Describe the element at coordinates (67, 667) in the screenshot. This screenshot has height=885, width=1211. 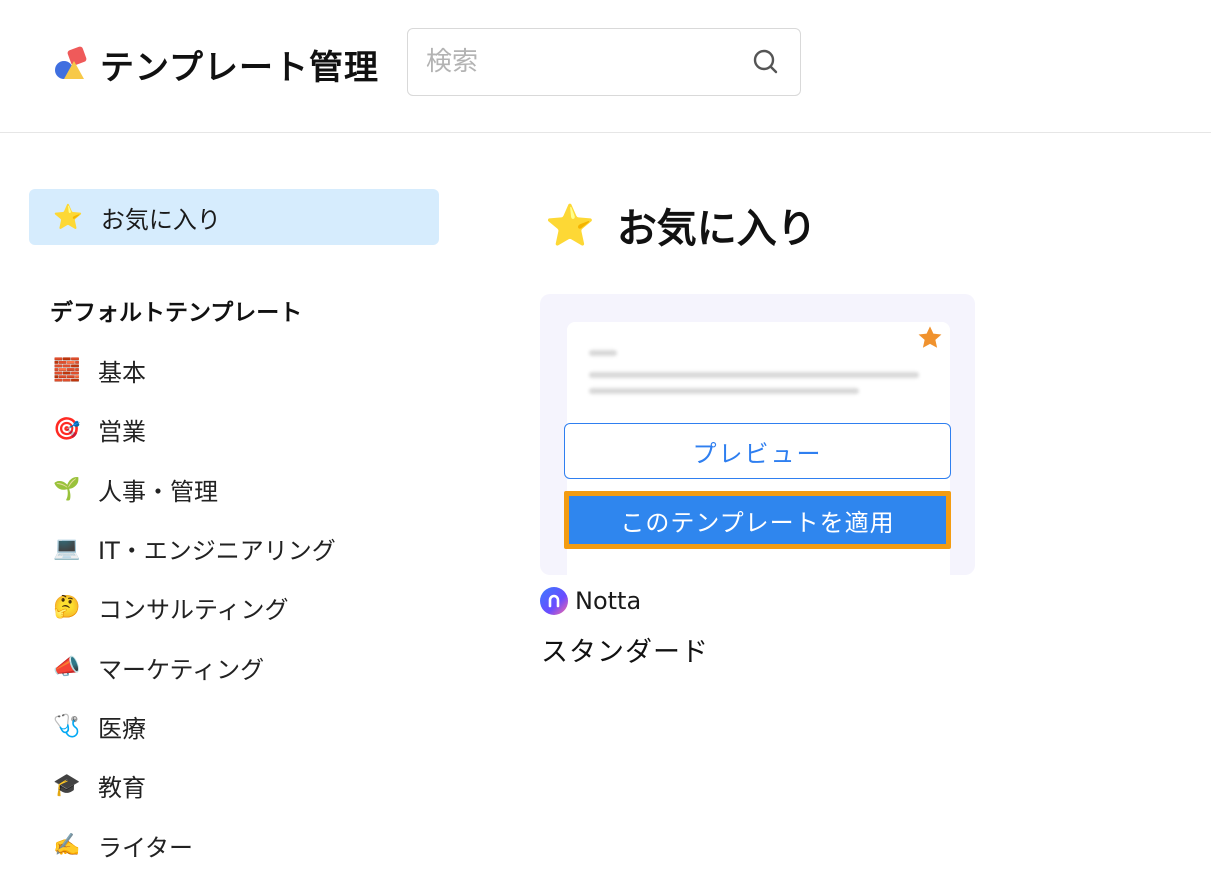
I see `megaphone-icon: 📣` at that location.